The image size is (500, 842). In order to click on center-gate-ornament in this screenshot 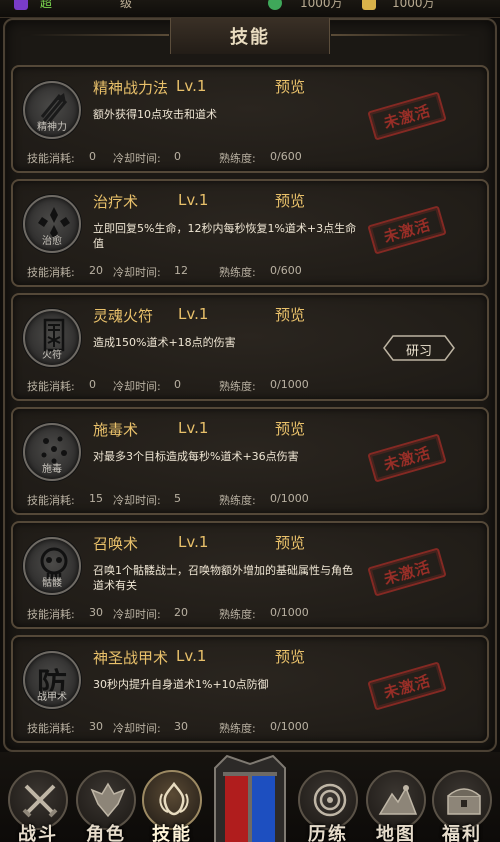, I will do `click(250, 798)`.